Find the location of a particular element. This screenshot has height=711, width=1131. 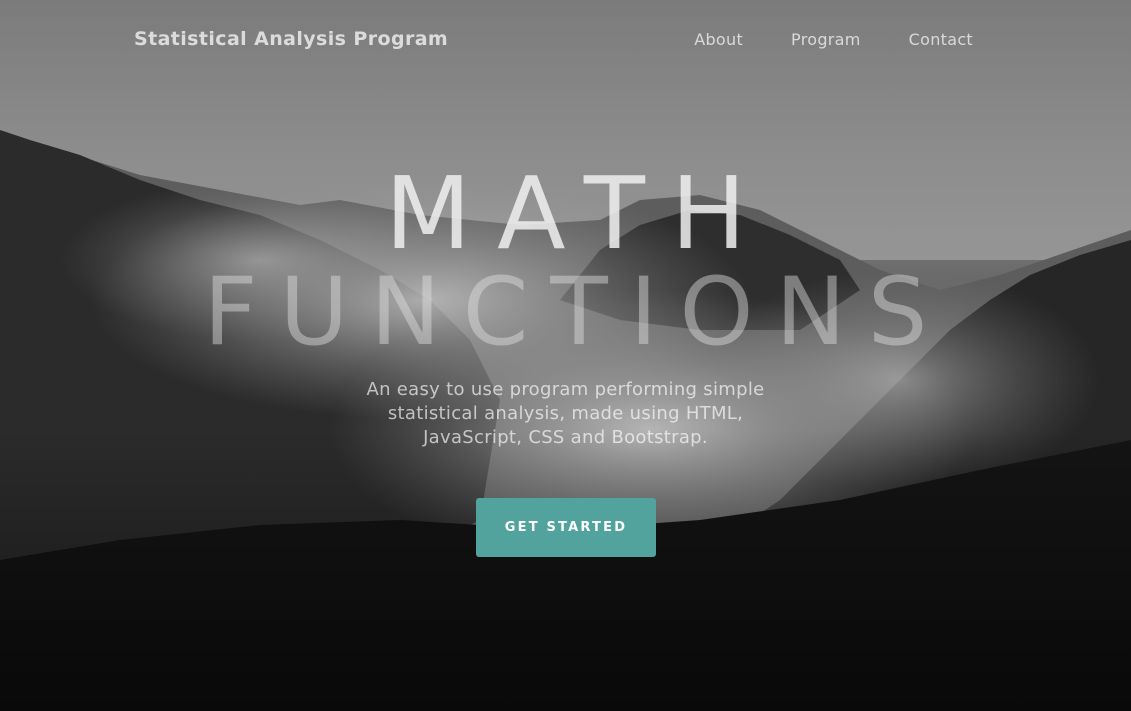

brand-link: Statistical Analysis Program is located at coordinates (291, 39).